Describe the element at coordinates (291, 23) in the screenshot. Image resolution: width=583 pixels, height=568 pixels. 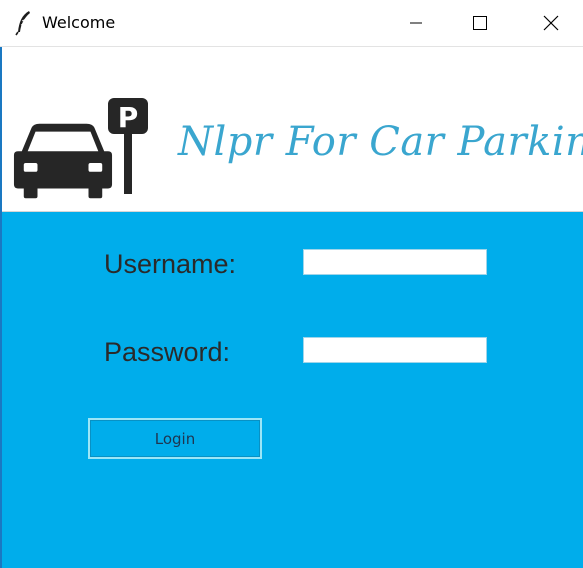
I see `title-bar: Welcome` at that location.